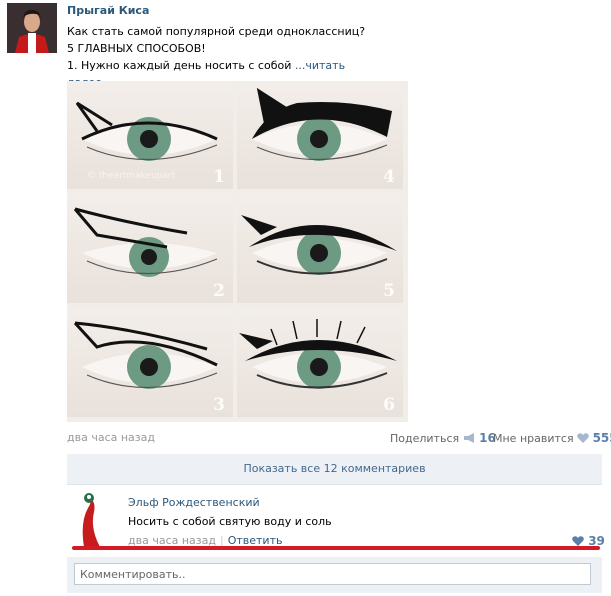 This screenshot has width=611, height=596. Describe the element at coordinates (219, 405) in the screenshot. I see `step-number: 3` at that location.